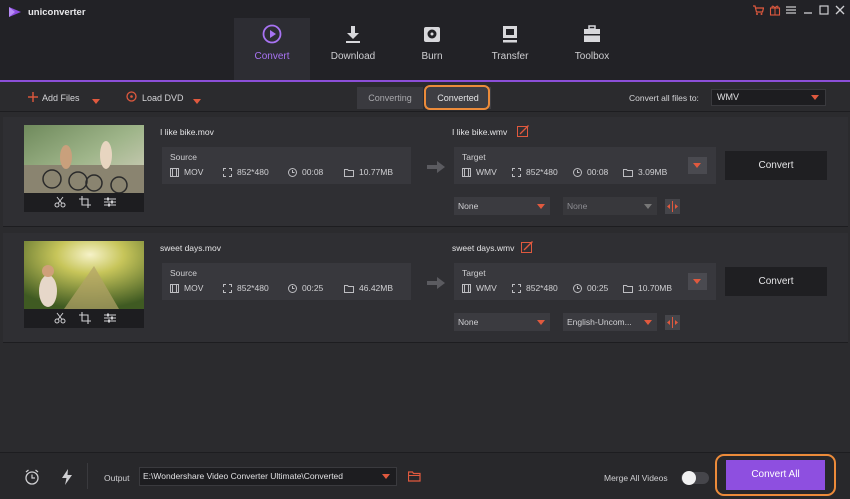 Image resolution: width=850 pixels, height=499 pixels. I want to click on tab-burn: Burn, so click(432, 49).